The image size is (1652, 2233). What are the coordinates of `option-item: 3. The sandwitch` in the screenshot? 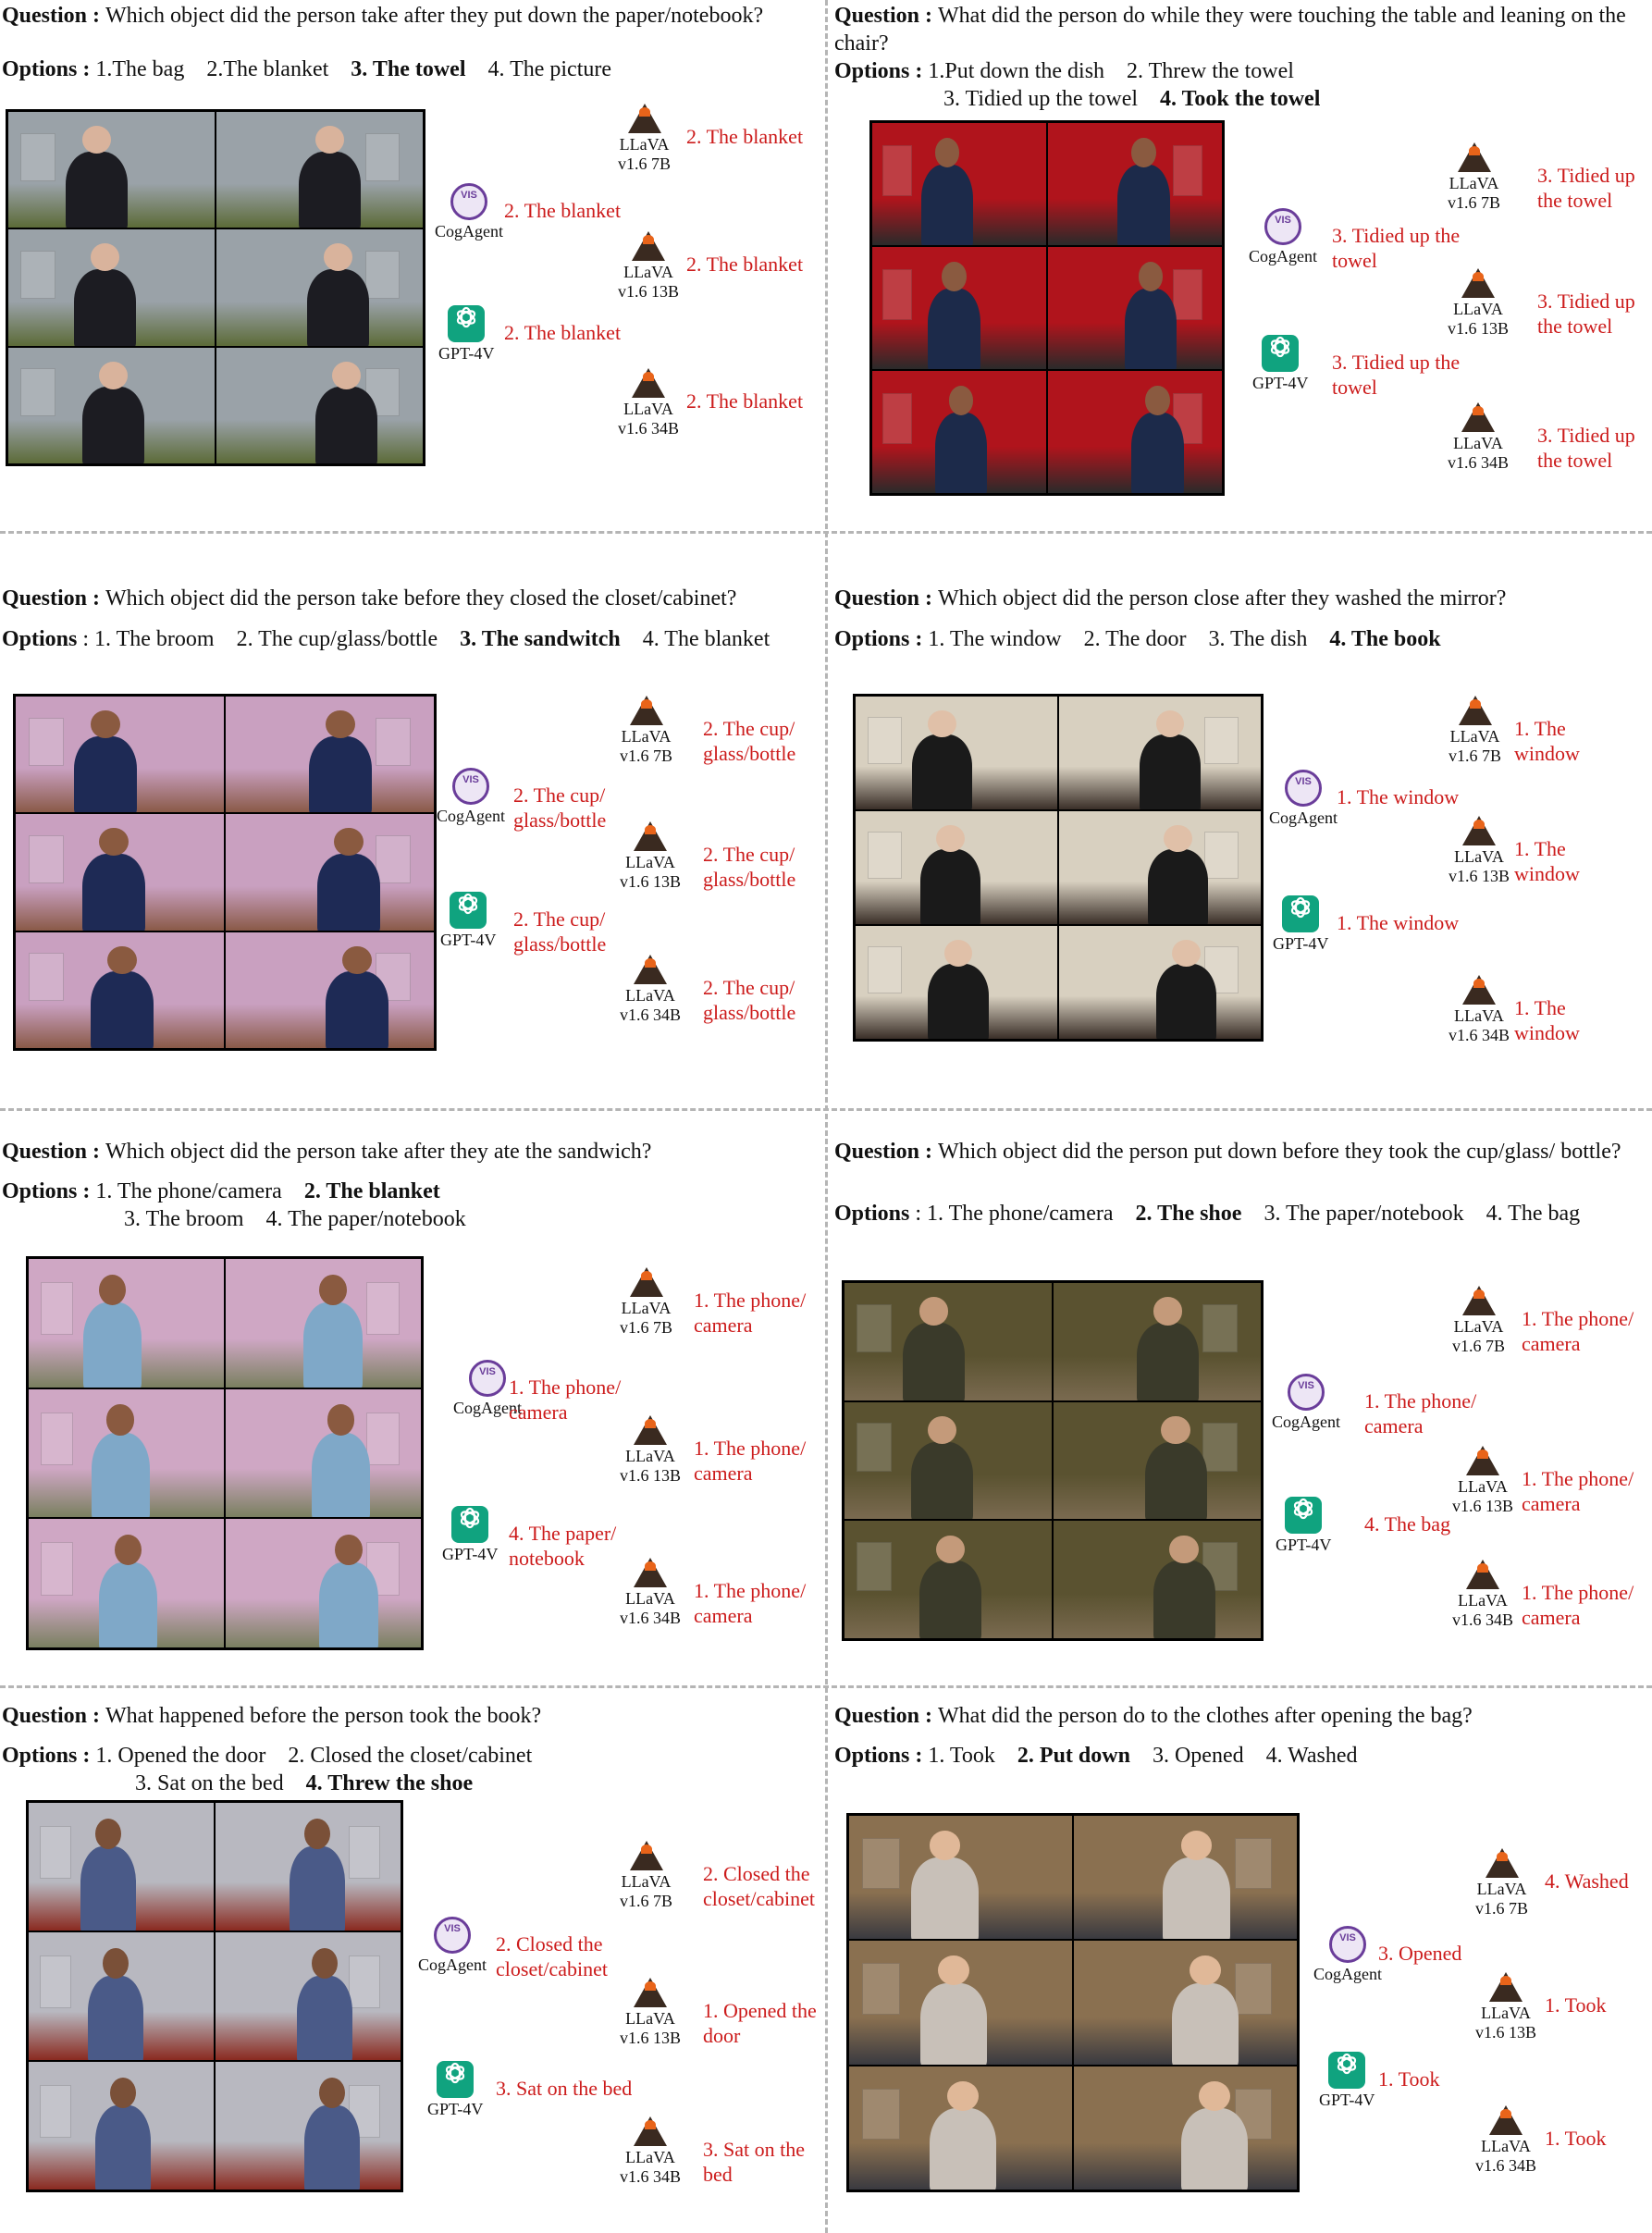 It's located at (540, 639).